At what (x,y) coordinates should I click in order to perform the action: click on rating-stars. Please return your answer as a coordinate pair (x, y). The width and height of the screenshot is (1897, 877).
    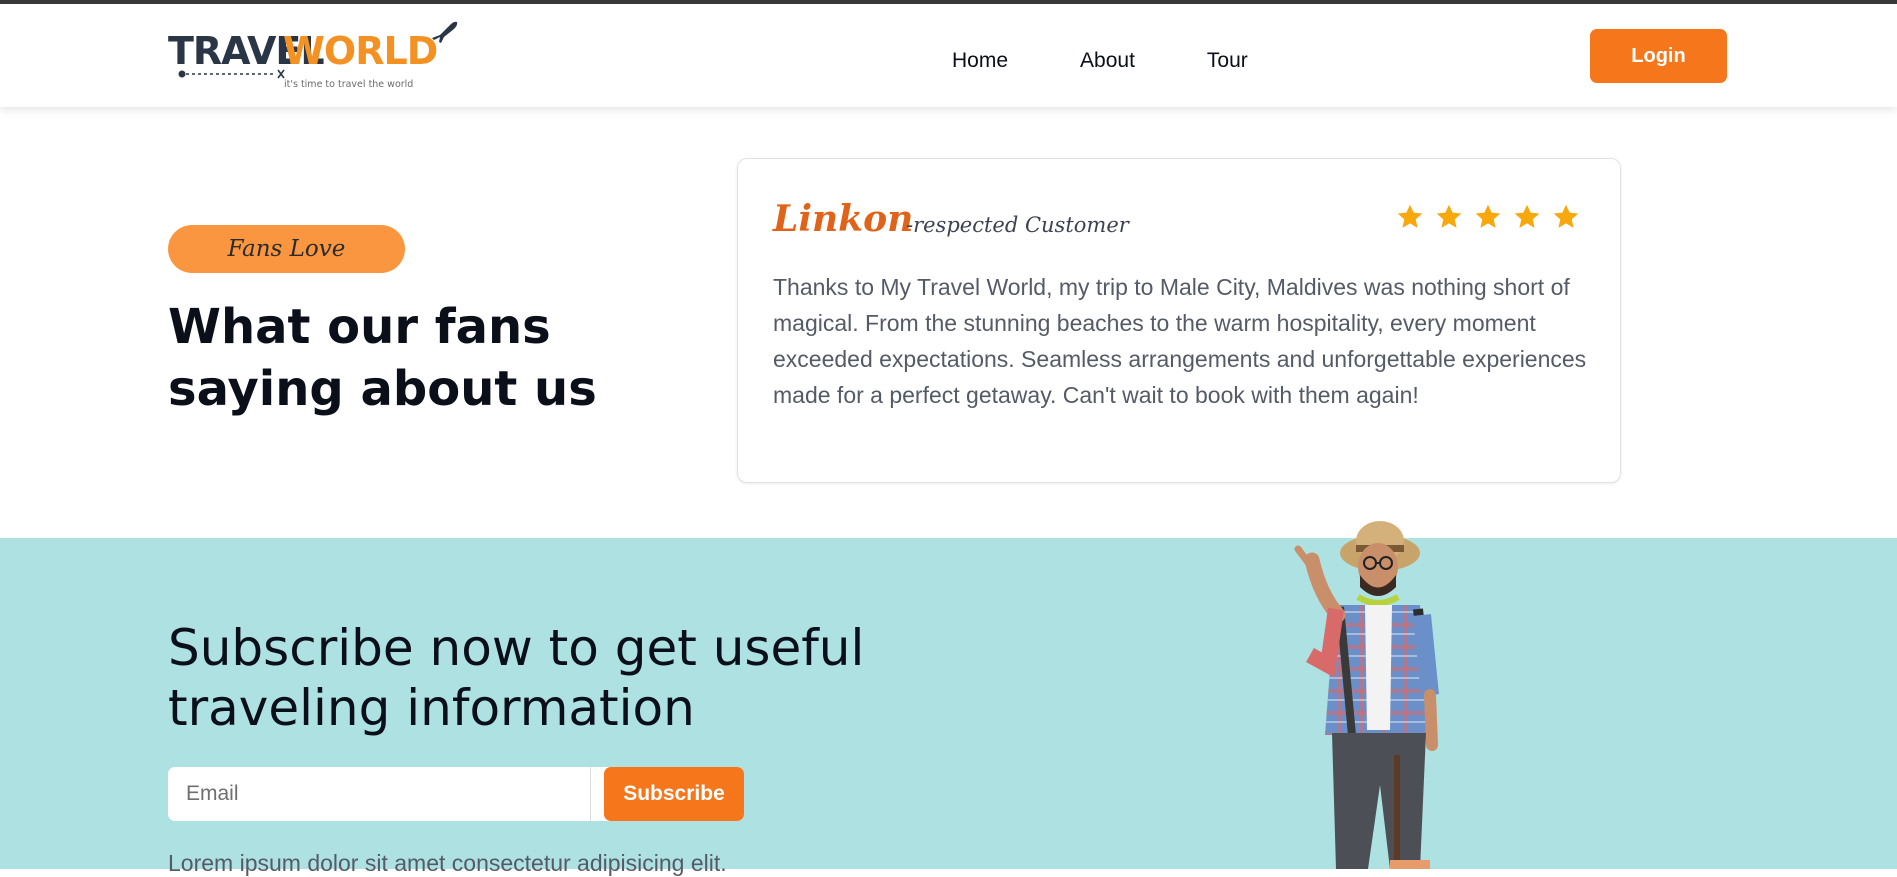
    Looking at the image, I should click on (1488, 217).